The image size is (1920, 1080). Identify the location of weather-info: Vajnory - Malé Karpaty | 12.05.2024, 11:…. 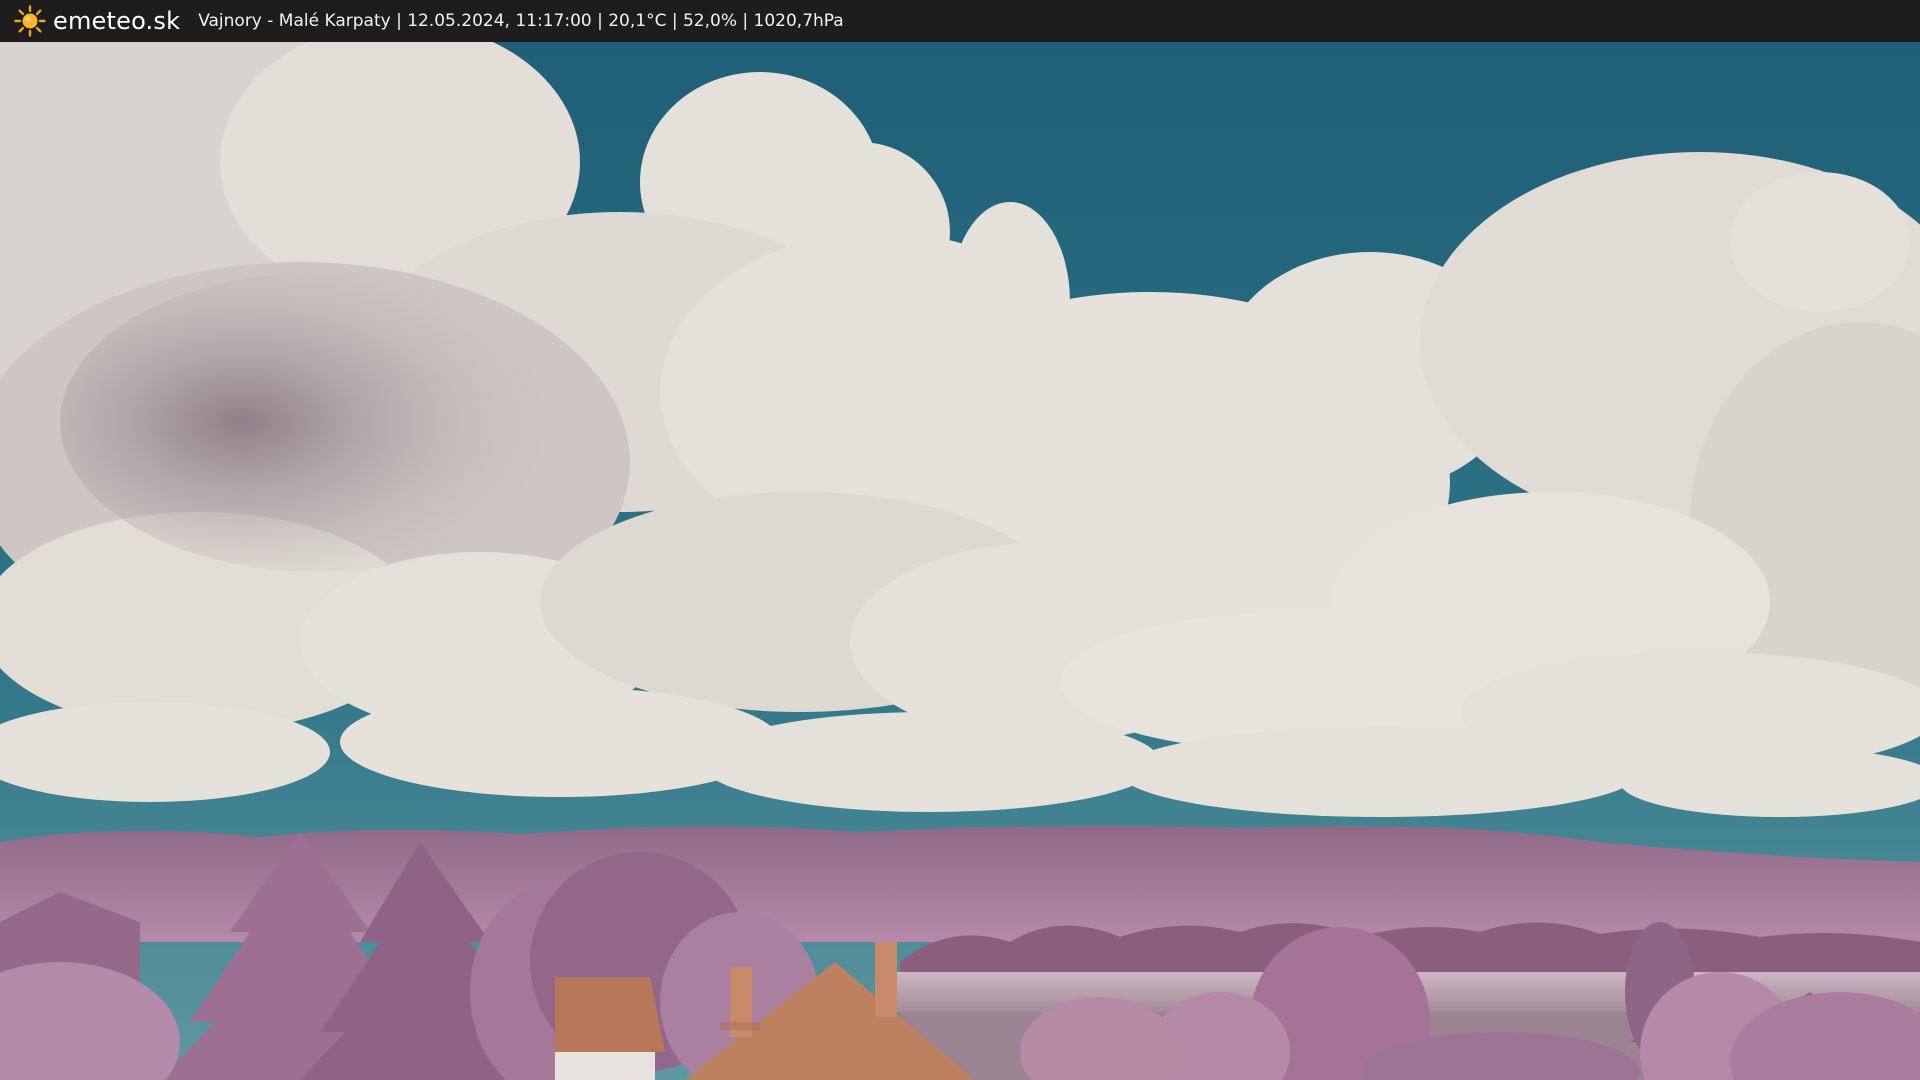
(521, 21).